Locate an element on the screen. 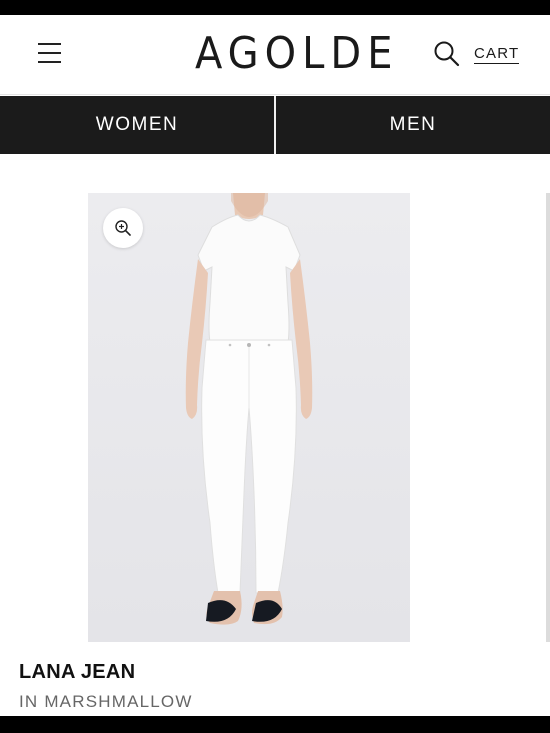 This screenshot has height=733, width=550. product-name: LANA JEAN is located at coordinates (77, 672).